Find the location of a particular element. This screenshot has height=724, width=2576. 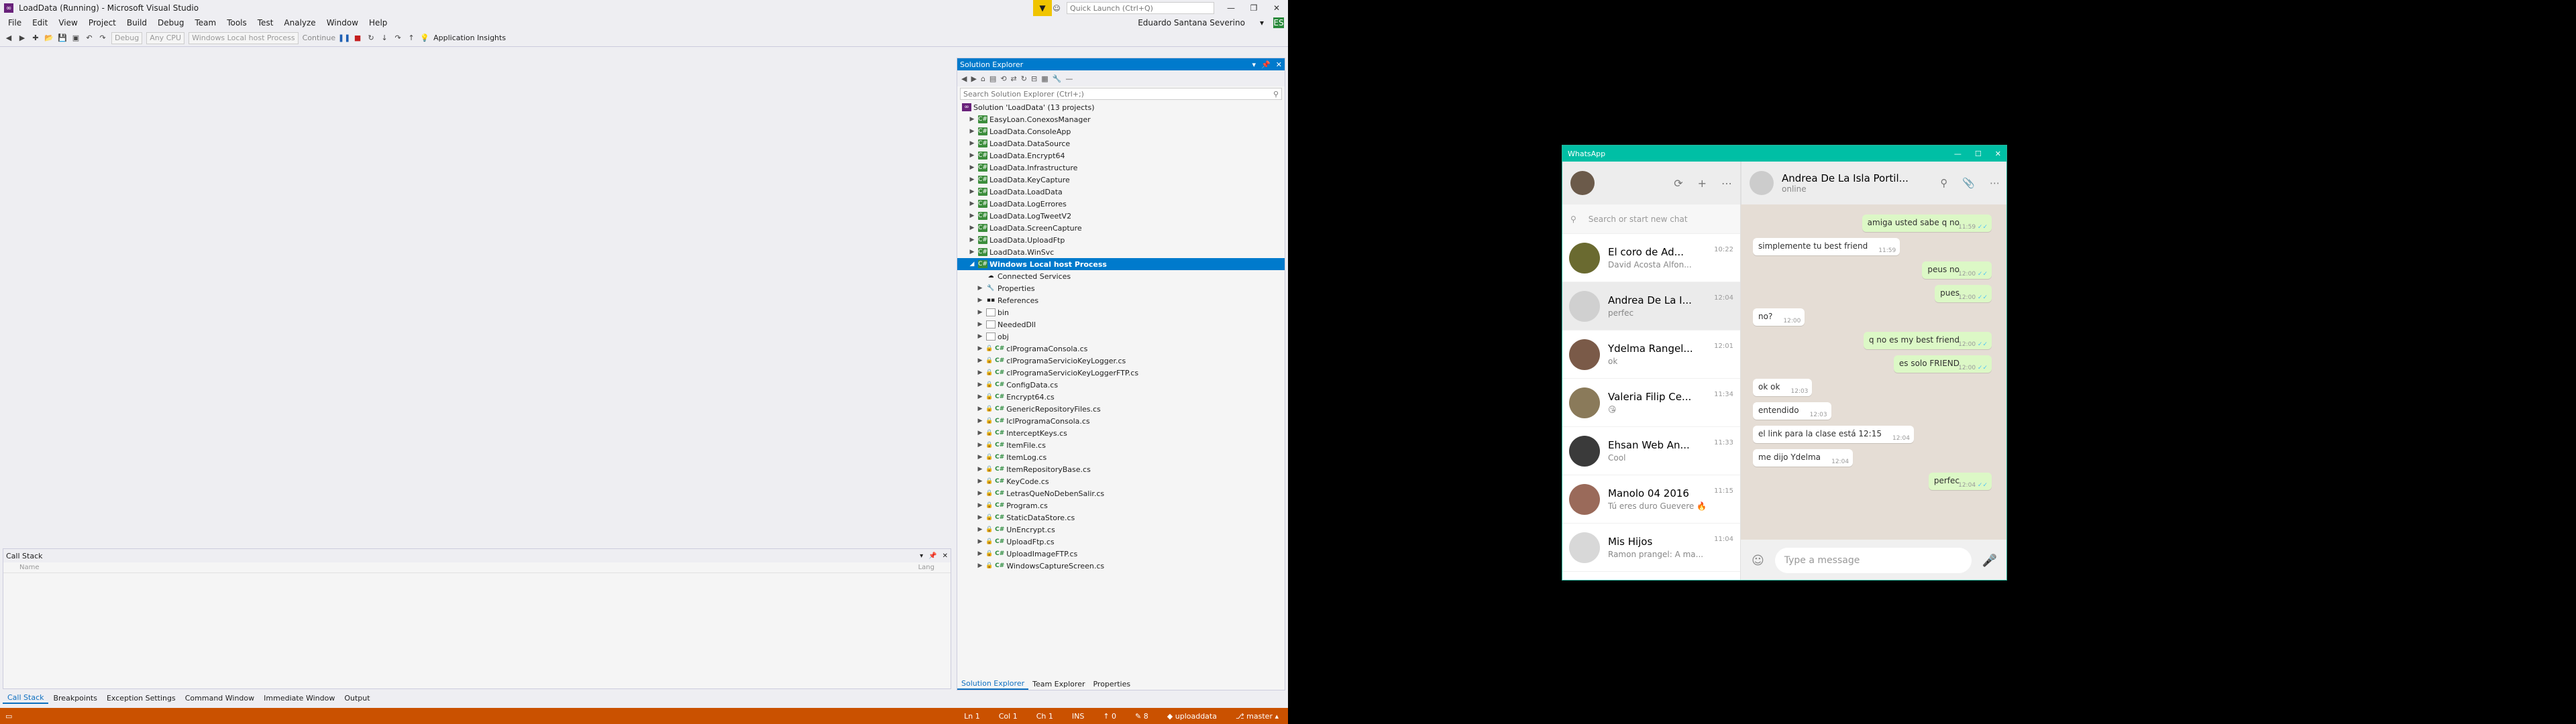

refresh-icon: ↻ is located at coordinates (1024, 78).